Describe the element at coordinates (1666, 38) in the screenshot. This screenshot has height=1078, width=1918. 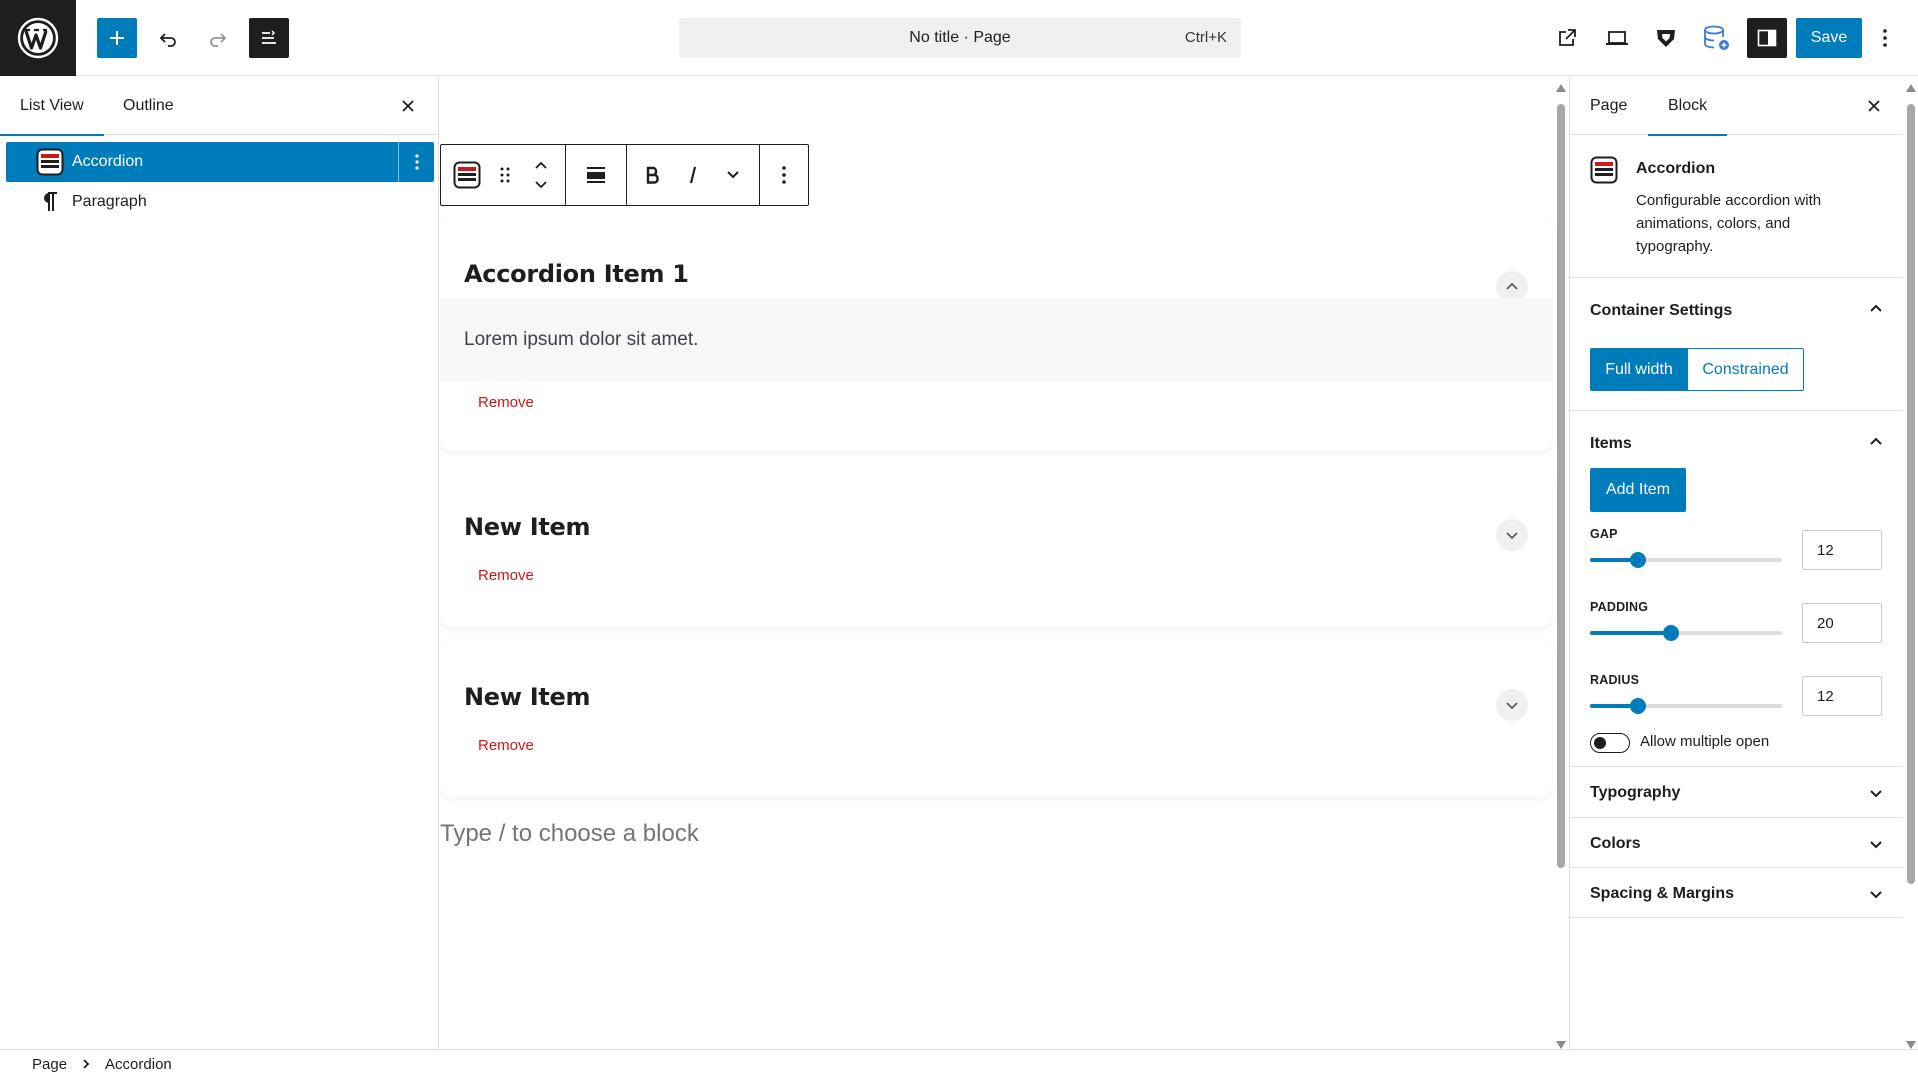
I see `shield-plugin-button` at that location.